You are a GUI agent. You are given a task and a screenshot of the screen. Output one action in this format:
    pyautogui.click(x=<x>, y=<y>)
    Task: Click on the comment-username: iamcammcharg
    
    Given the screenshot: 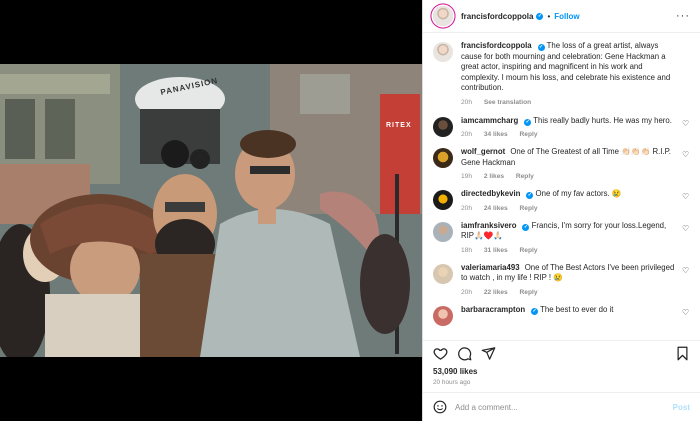 What is the action you would take?
    pyautogui.click(x=489, y=120)
    